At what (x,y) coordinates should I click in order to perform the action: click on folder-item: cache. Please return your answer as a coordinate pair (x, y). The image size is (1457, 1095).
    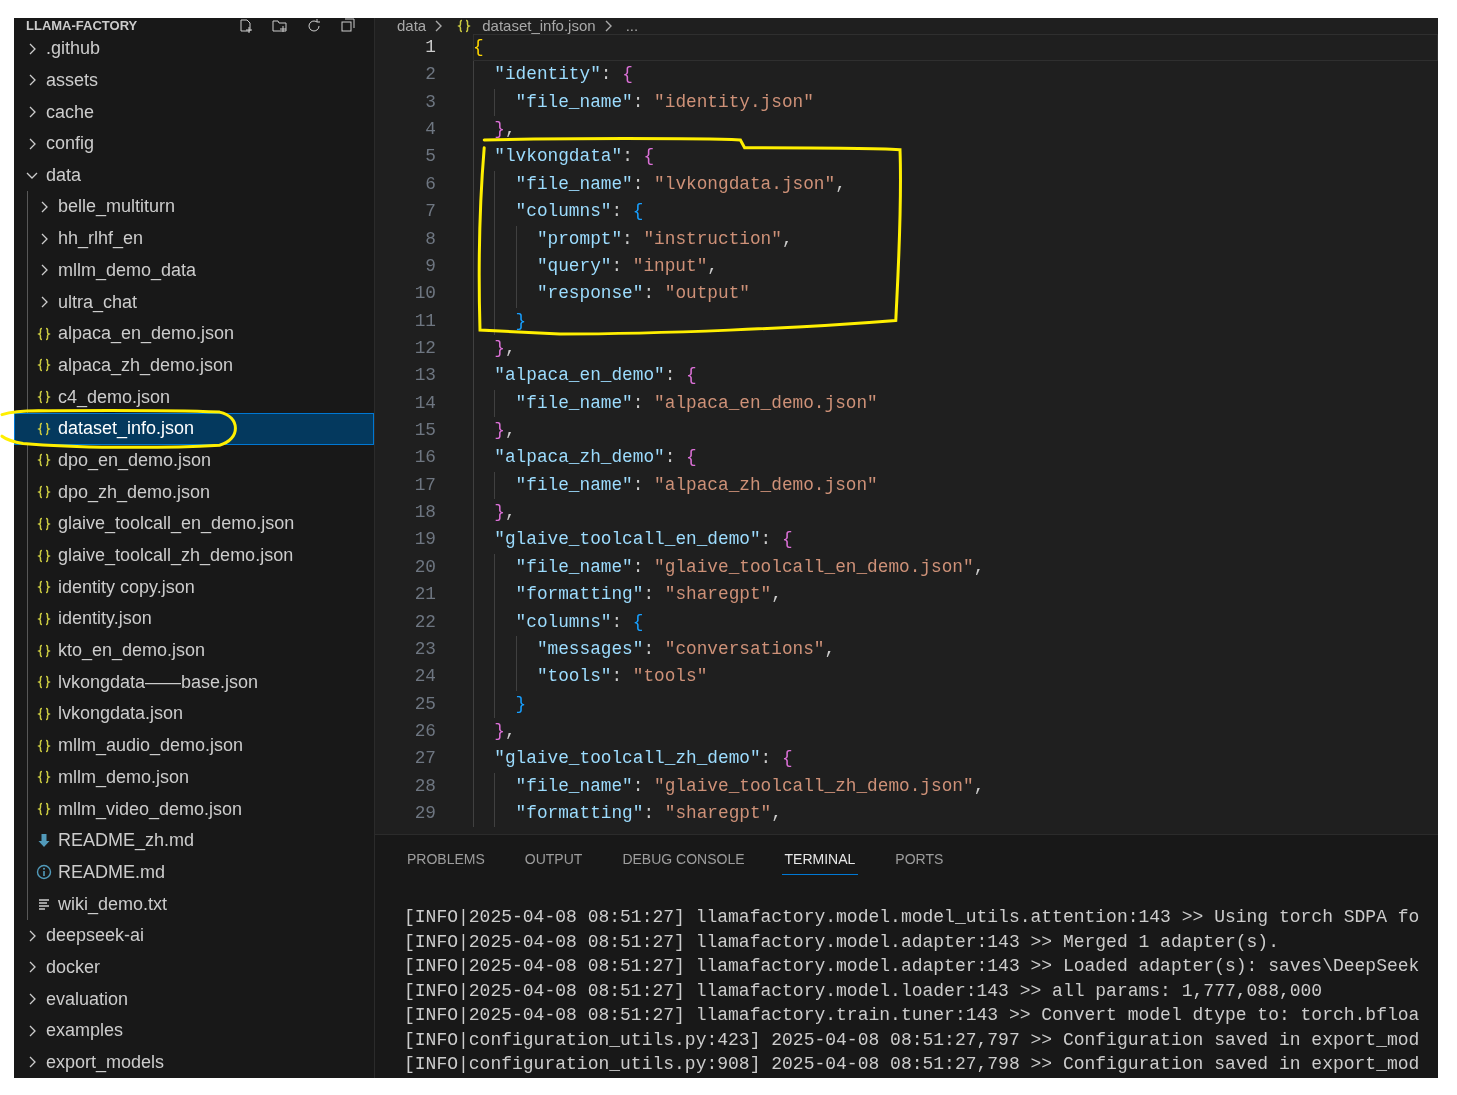
    Looking at the image, I should click on (194, 112).